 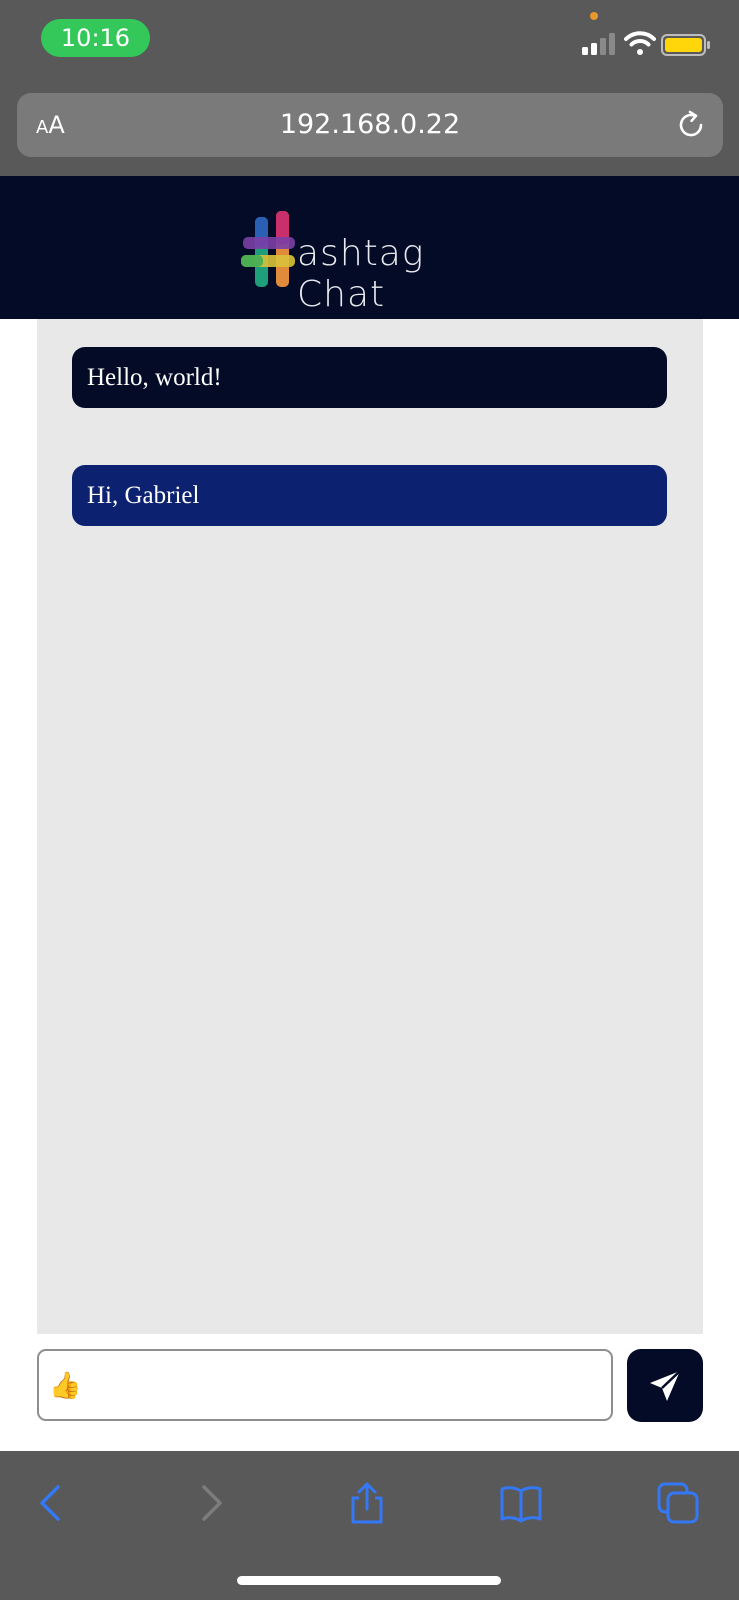 What do you see at coordinates (521, 1503) in the screenshot?
I see `bookmarks-icon` at bounding box center [521, 1503].